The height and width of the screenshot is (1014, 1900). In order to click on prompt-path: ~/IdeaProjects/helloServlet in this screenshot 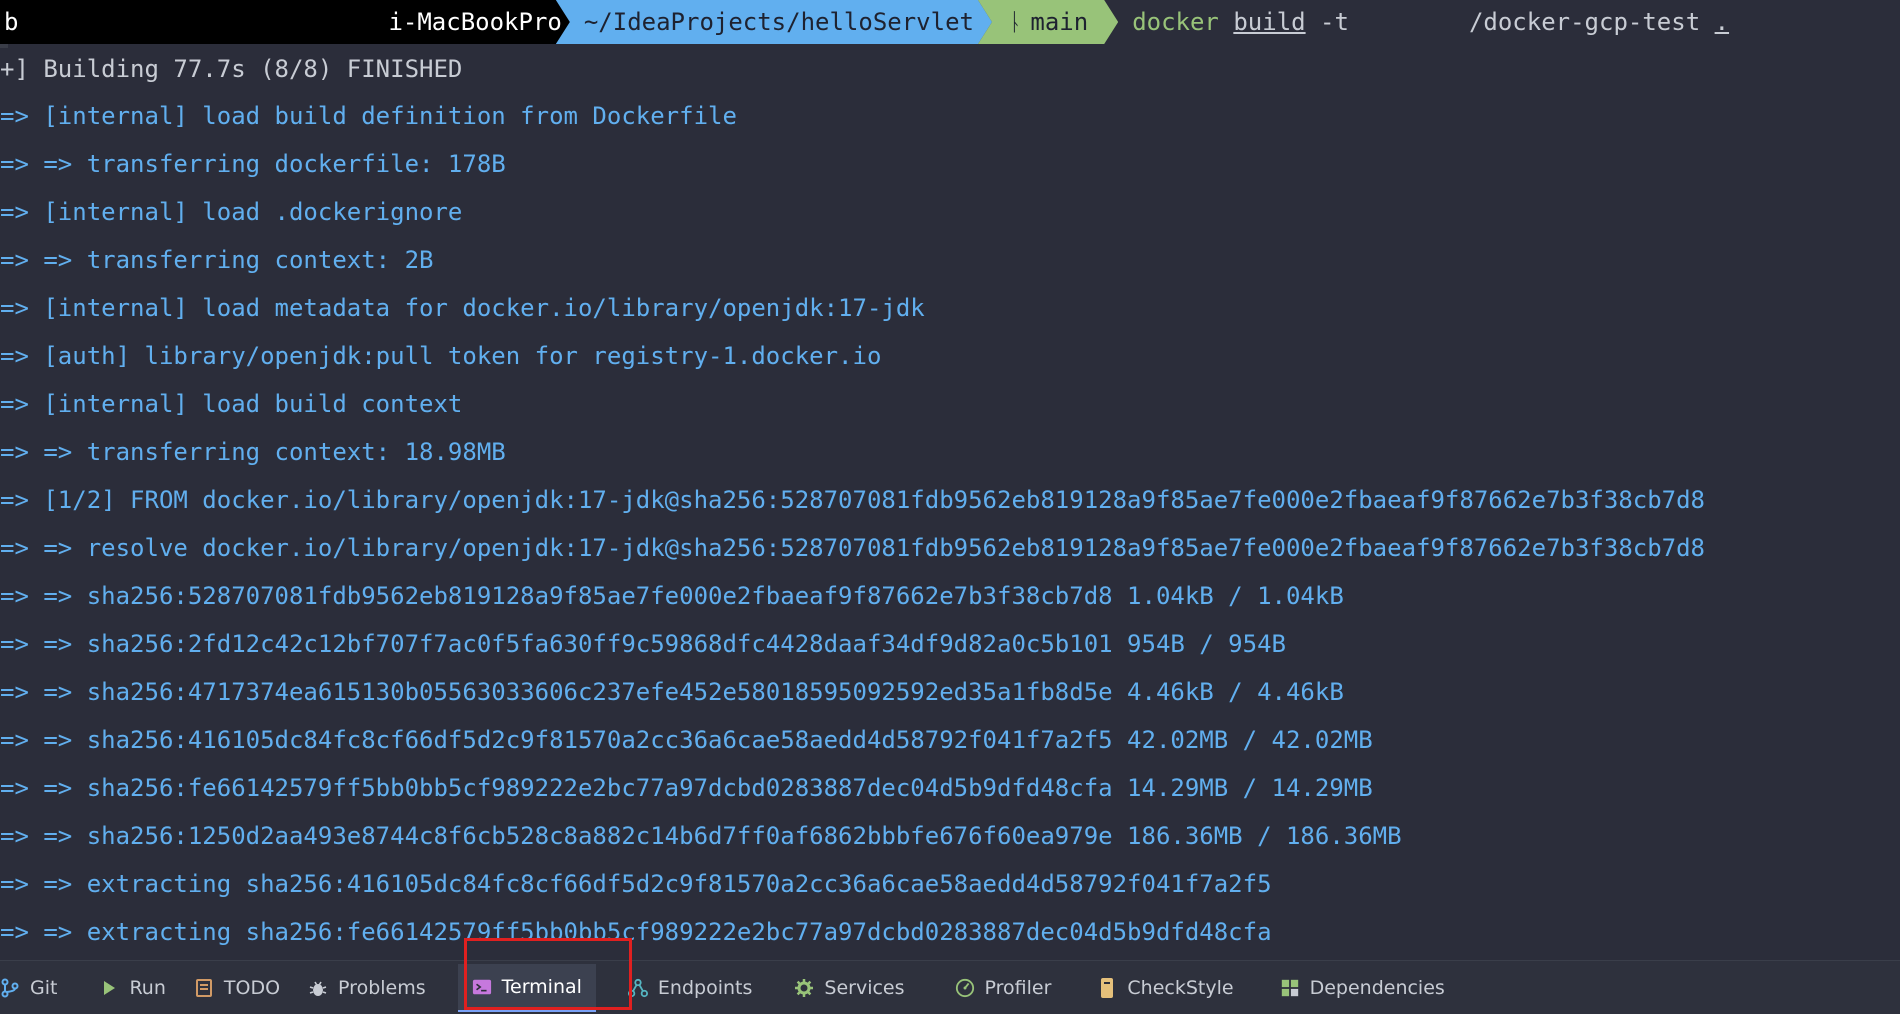, I will do `click(778, 22)`.